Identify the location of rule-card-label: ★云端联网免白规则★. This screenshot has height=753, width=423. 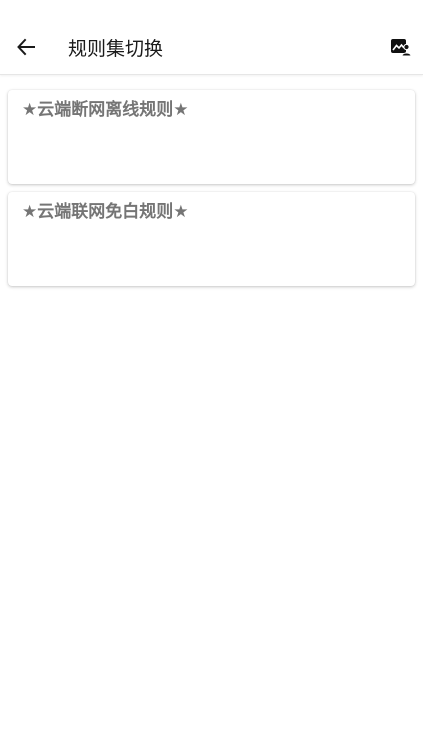
(105, 212).